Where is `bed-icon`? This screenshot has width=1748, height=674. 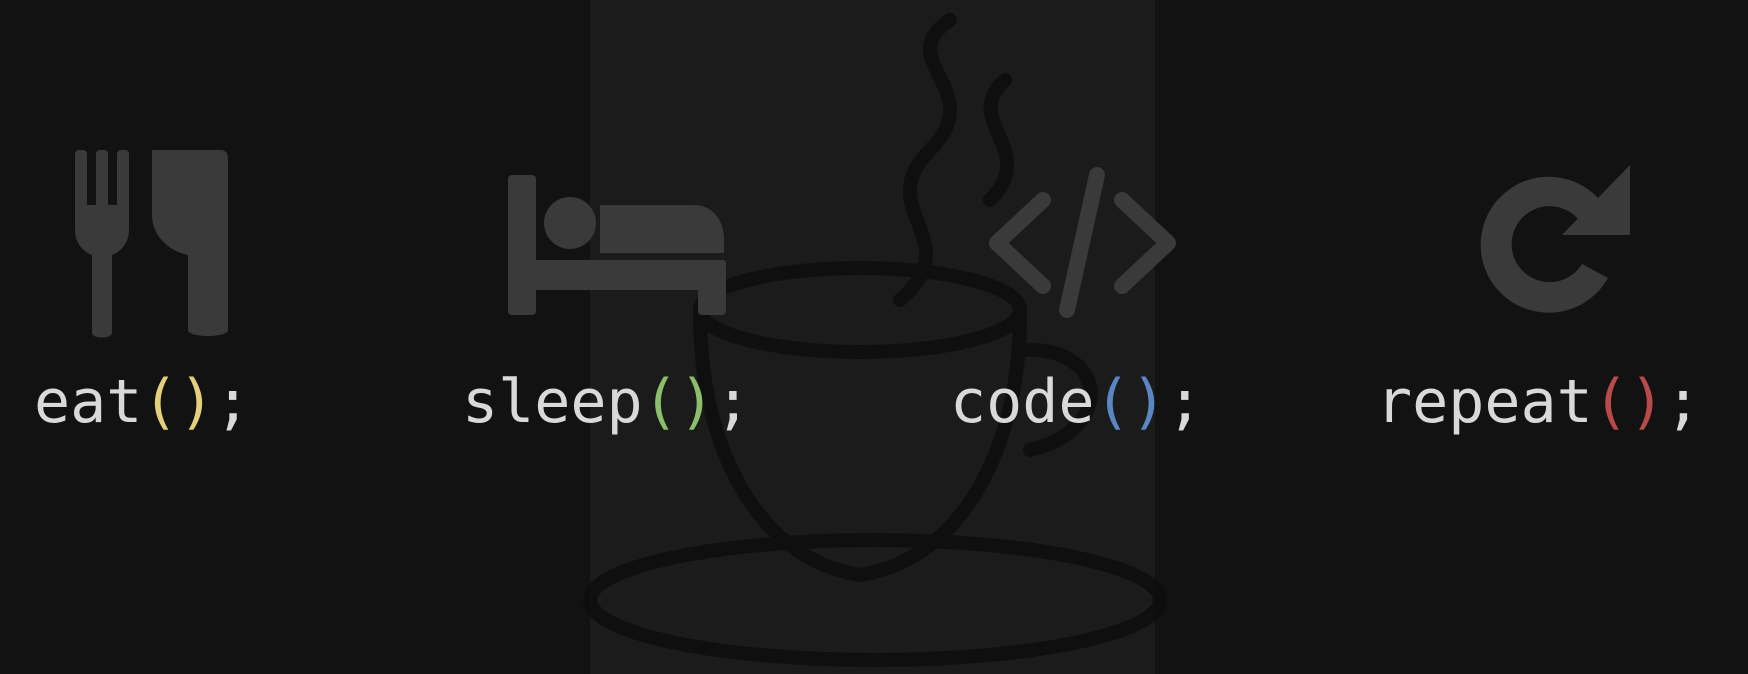 bed-icon is located at coordinates (617, 245).